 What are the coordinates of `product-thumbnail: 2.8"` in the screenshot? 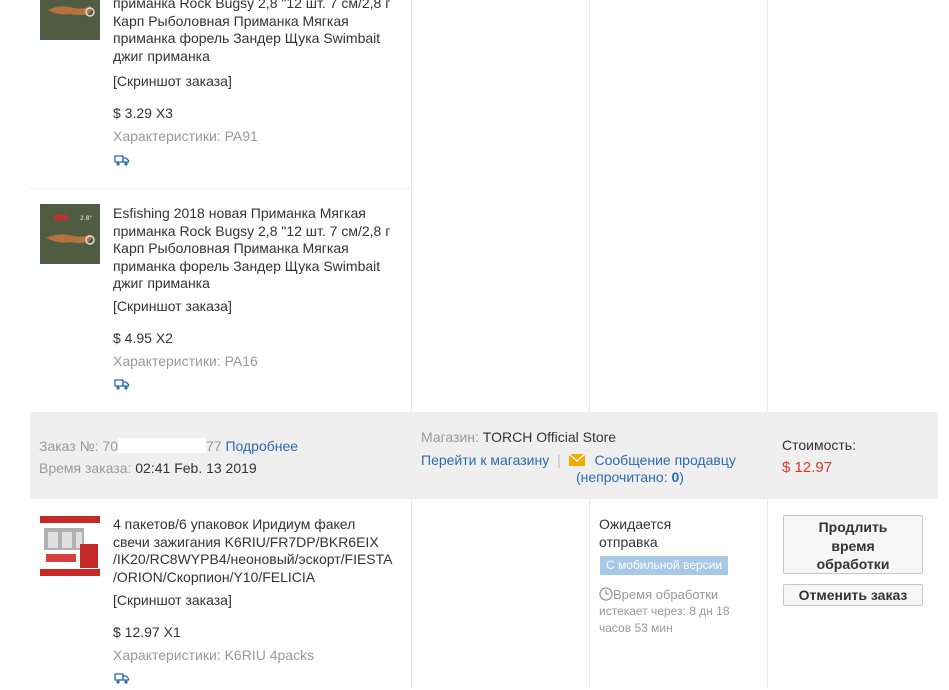 It's located at (70, 234).